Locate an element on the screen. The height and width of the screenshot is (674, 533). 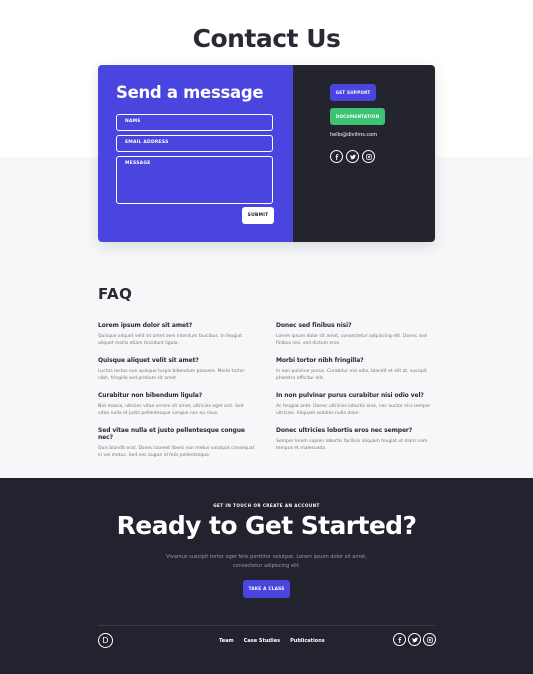
cta-eyebrow: GET IN TOUCH OR CREATE AN ACCOUNT is located at coordinates (266, 505).